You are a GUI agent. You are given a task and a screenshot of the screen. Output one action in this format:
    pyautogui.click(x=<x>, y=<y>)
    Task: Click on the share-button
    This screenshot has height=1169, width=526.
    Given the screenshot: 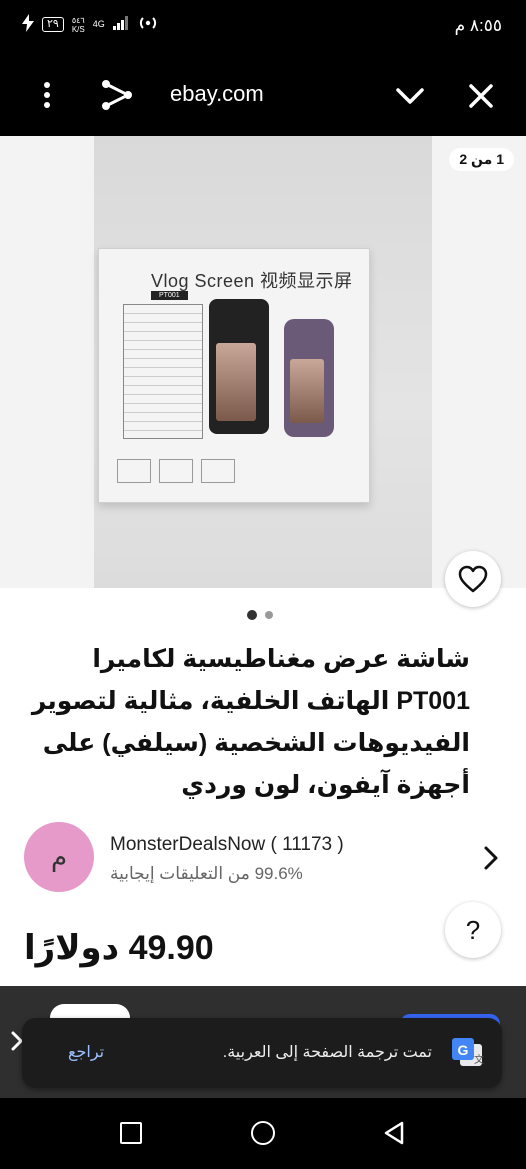 What is the action you would take?
    pyautogui.click(x=117, y=95)
    